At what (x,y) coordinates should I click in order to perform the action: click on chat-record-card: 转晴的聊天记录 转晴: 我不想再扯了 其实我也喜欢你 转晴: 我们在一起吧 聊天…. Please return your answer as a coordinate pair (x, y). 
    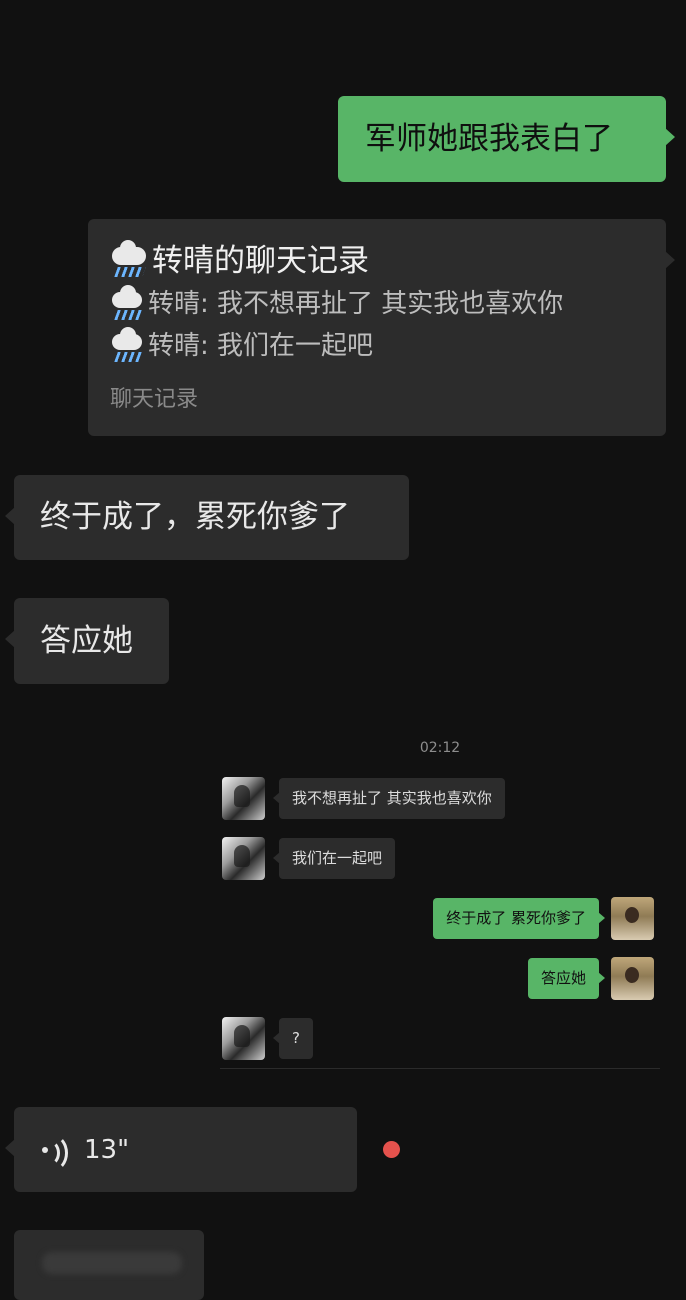
    Looking at the image, I should click on (381, 327).